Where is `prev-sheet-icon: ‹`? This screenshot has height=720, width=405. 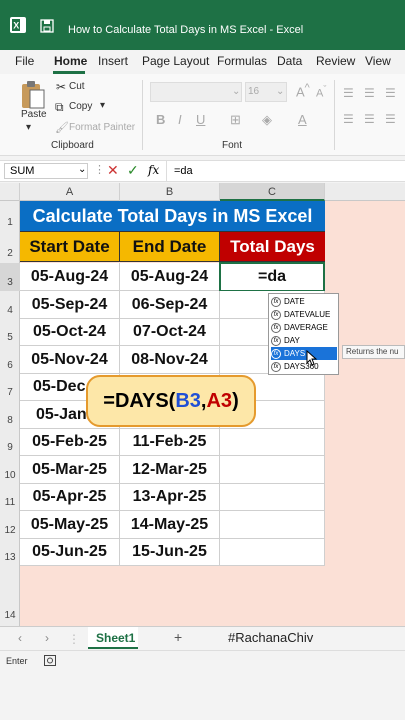 prev-sheet-icon: ‹ is located at coordinates (20, 638).